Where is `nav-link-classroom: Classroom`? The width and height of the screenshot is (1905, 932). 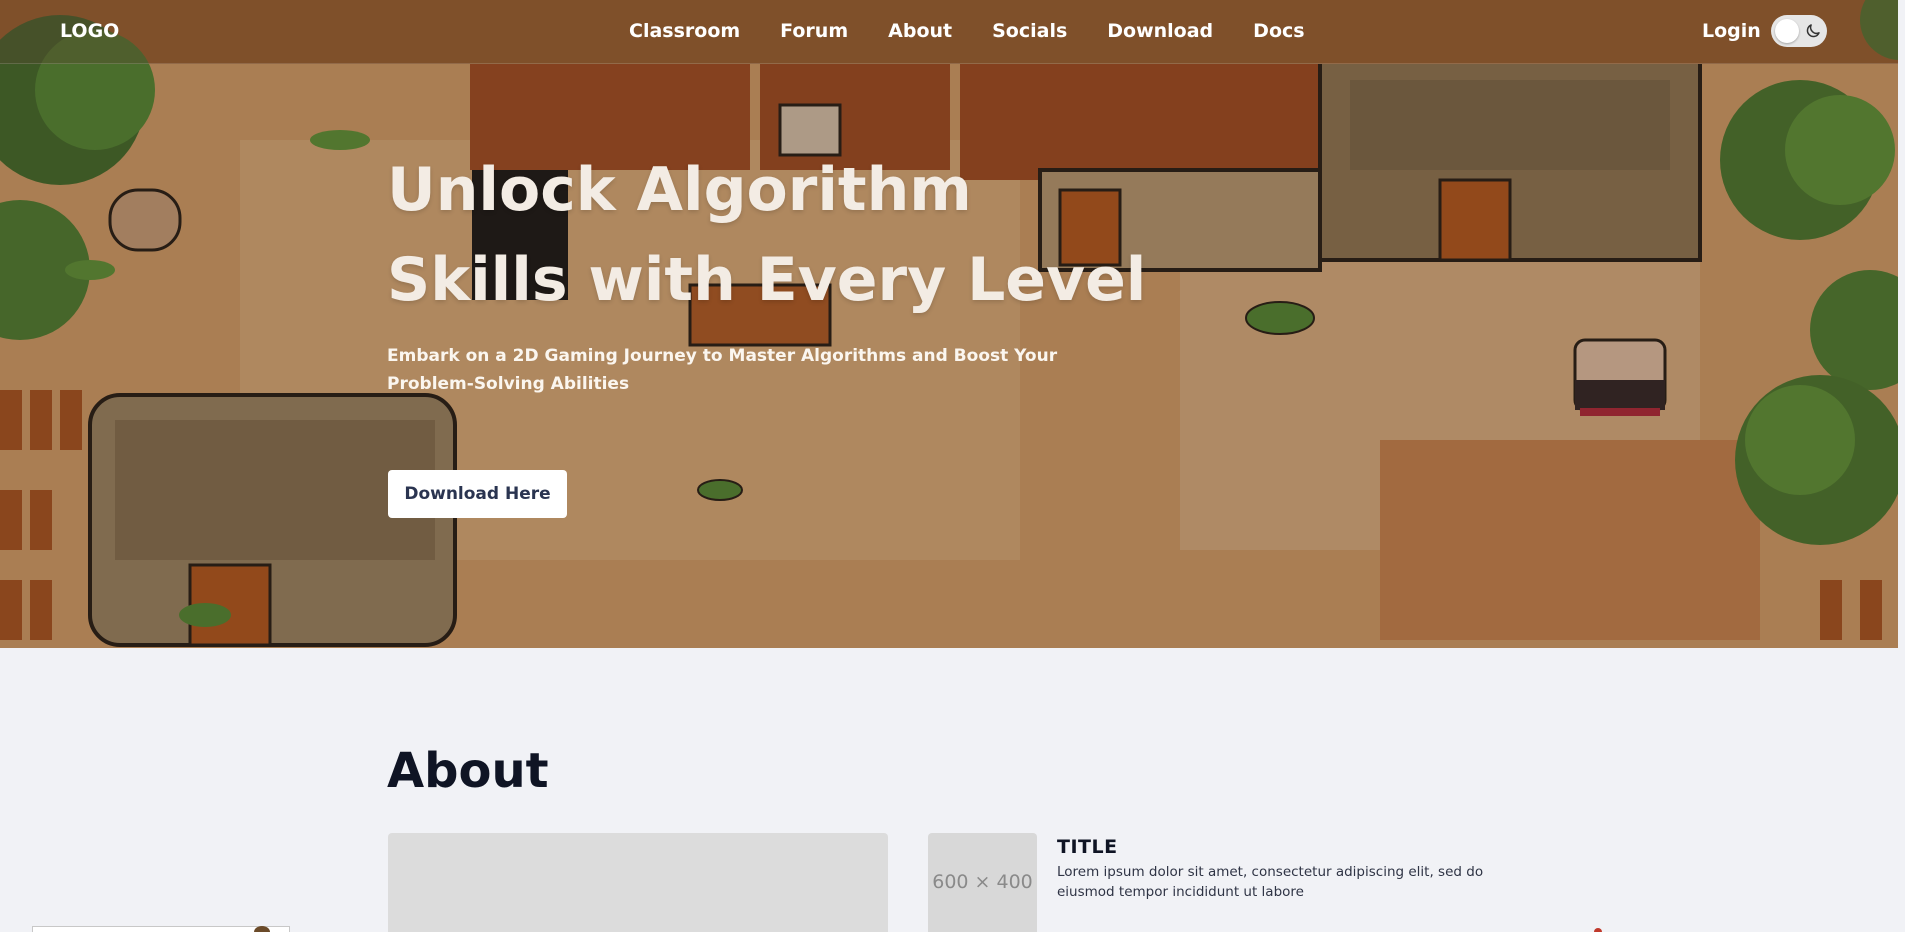 nav-link-classroom: Classroom is located at coordinates (684, 31).